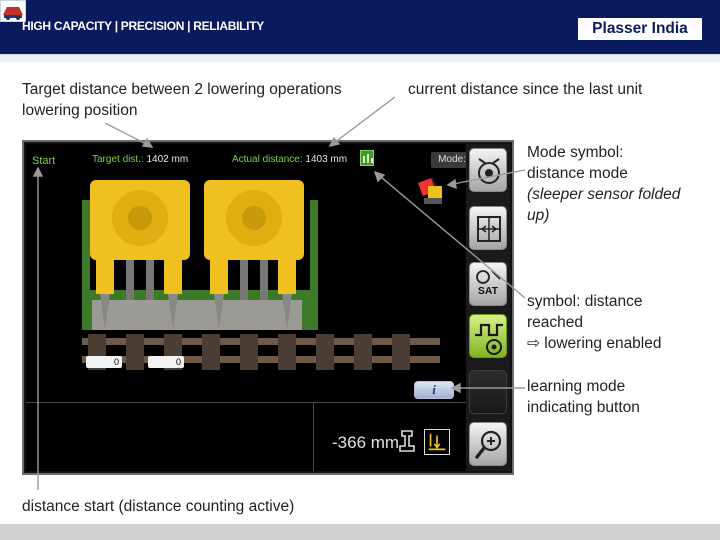 Image resolution: width=720 pixels, height=540 pixels. Describe the element at coordinates (362, 121) in the screenshot. I see `pointer-actual-distance` at that location.